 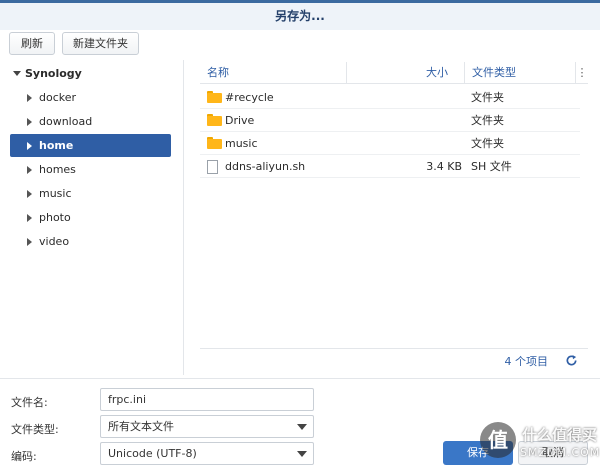 What do you see at coordinates (24, 456) in the screenshot?
I see `encoding-label: 编码:` at bounding box center [24, 456].